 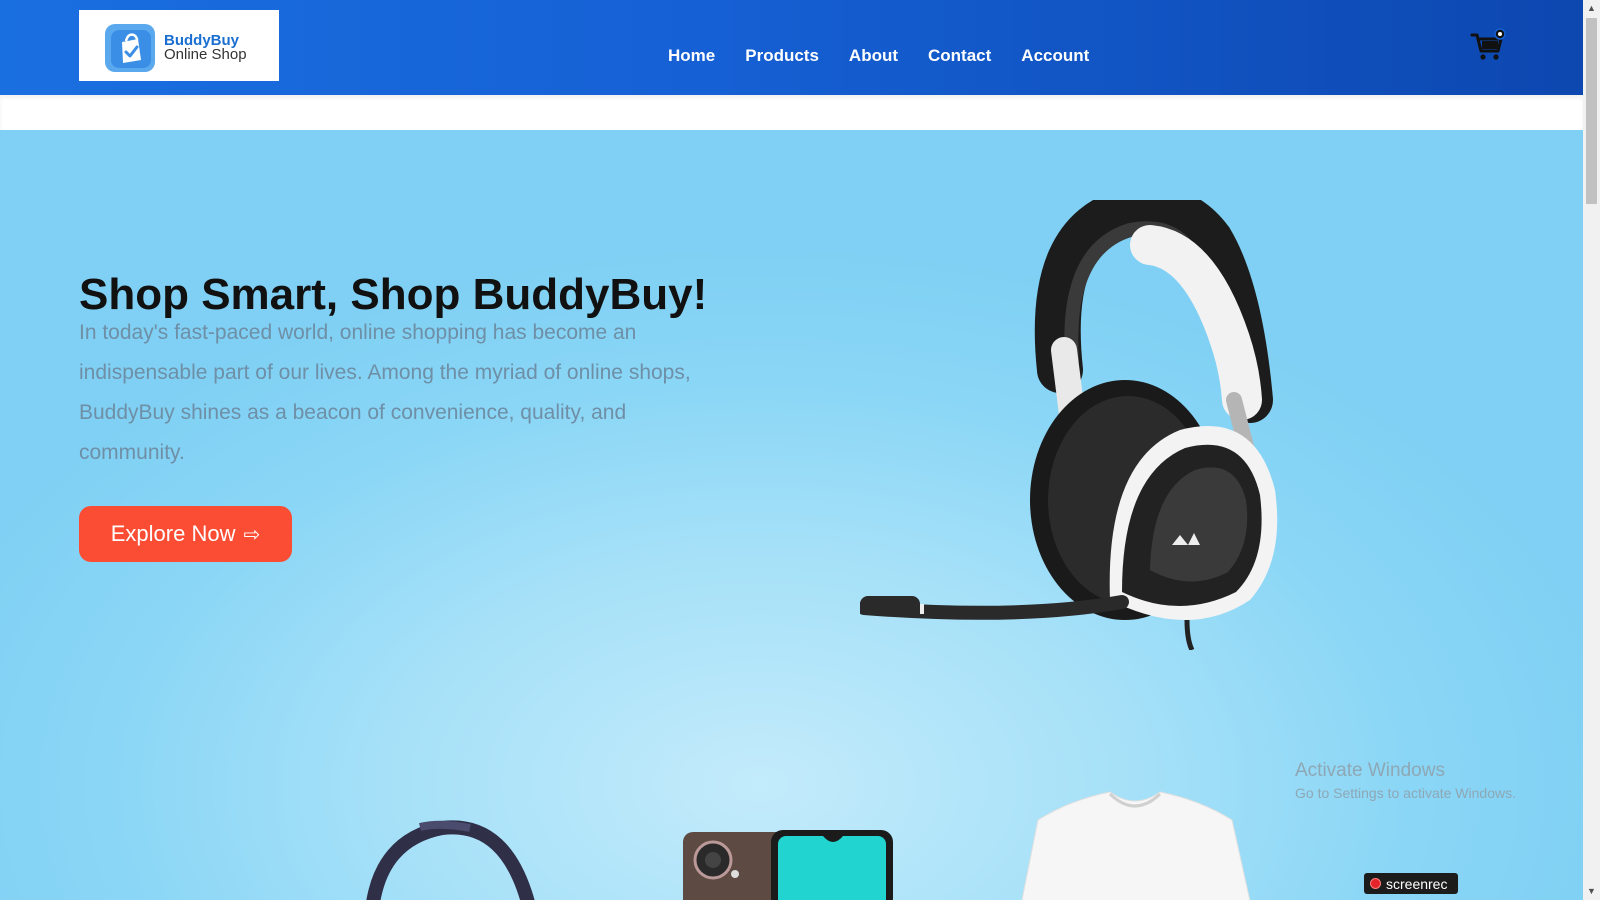 What do you see at coordinates (173, 533) in the screenshot?
I see `explore-now-label: Explore Now` at bounding box center [173, 533].